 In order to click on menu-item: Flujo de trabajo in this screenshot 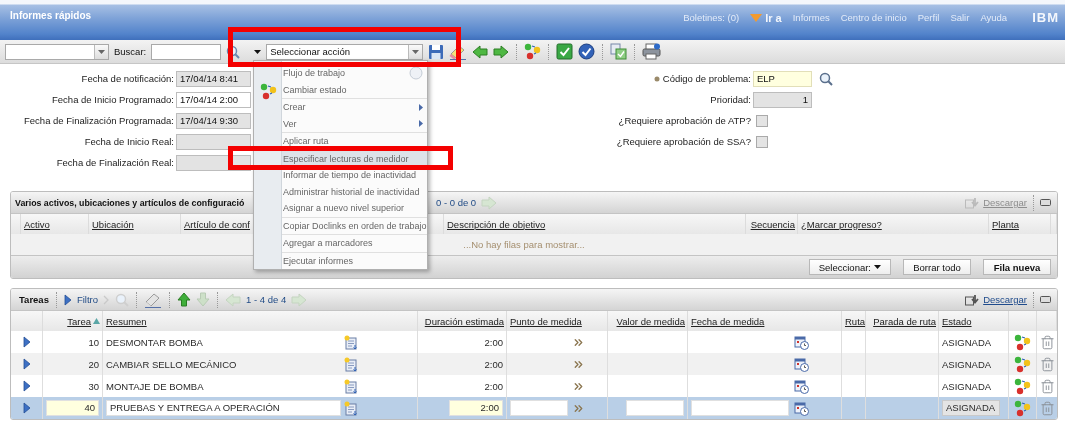, I will do `click(340, 73)`.